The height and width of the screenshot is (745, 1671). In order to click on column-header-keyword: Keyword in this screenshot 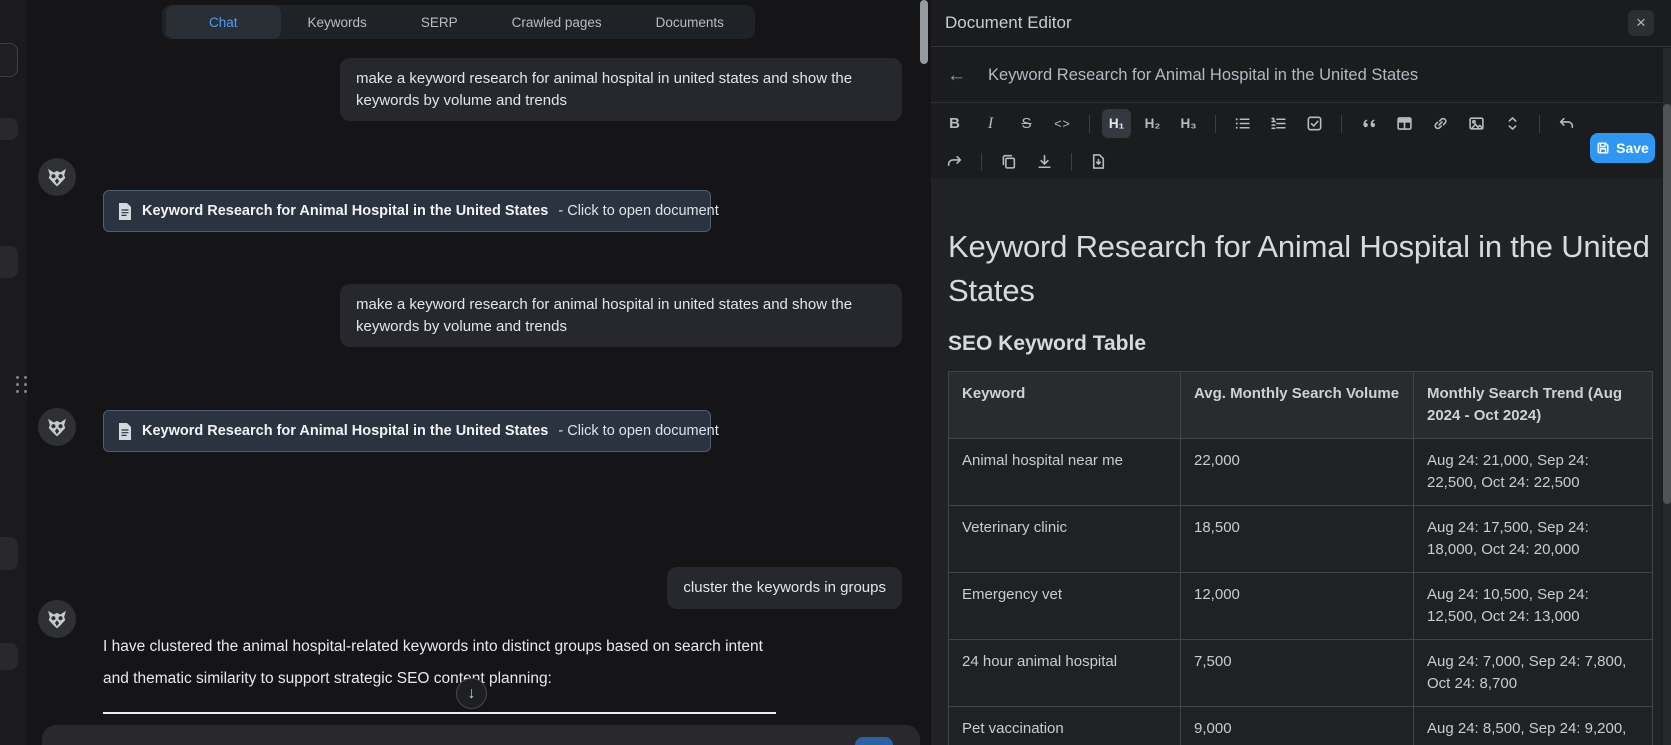, I will do `click(1064, 405)`.